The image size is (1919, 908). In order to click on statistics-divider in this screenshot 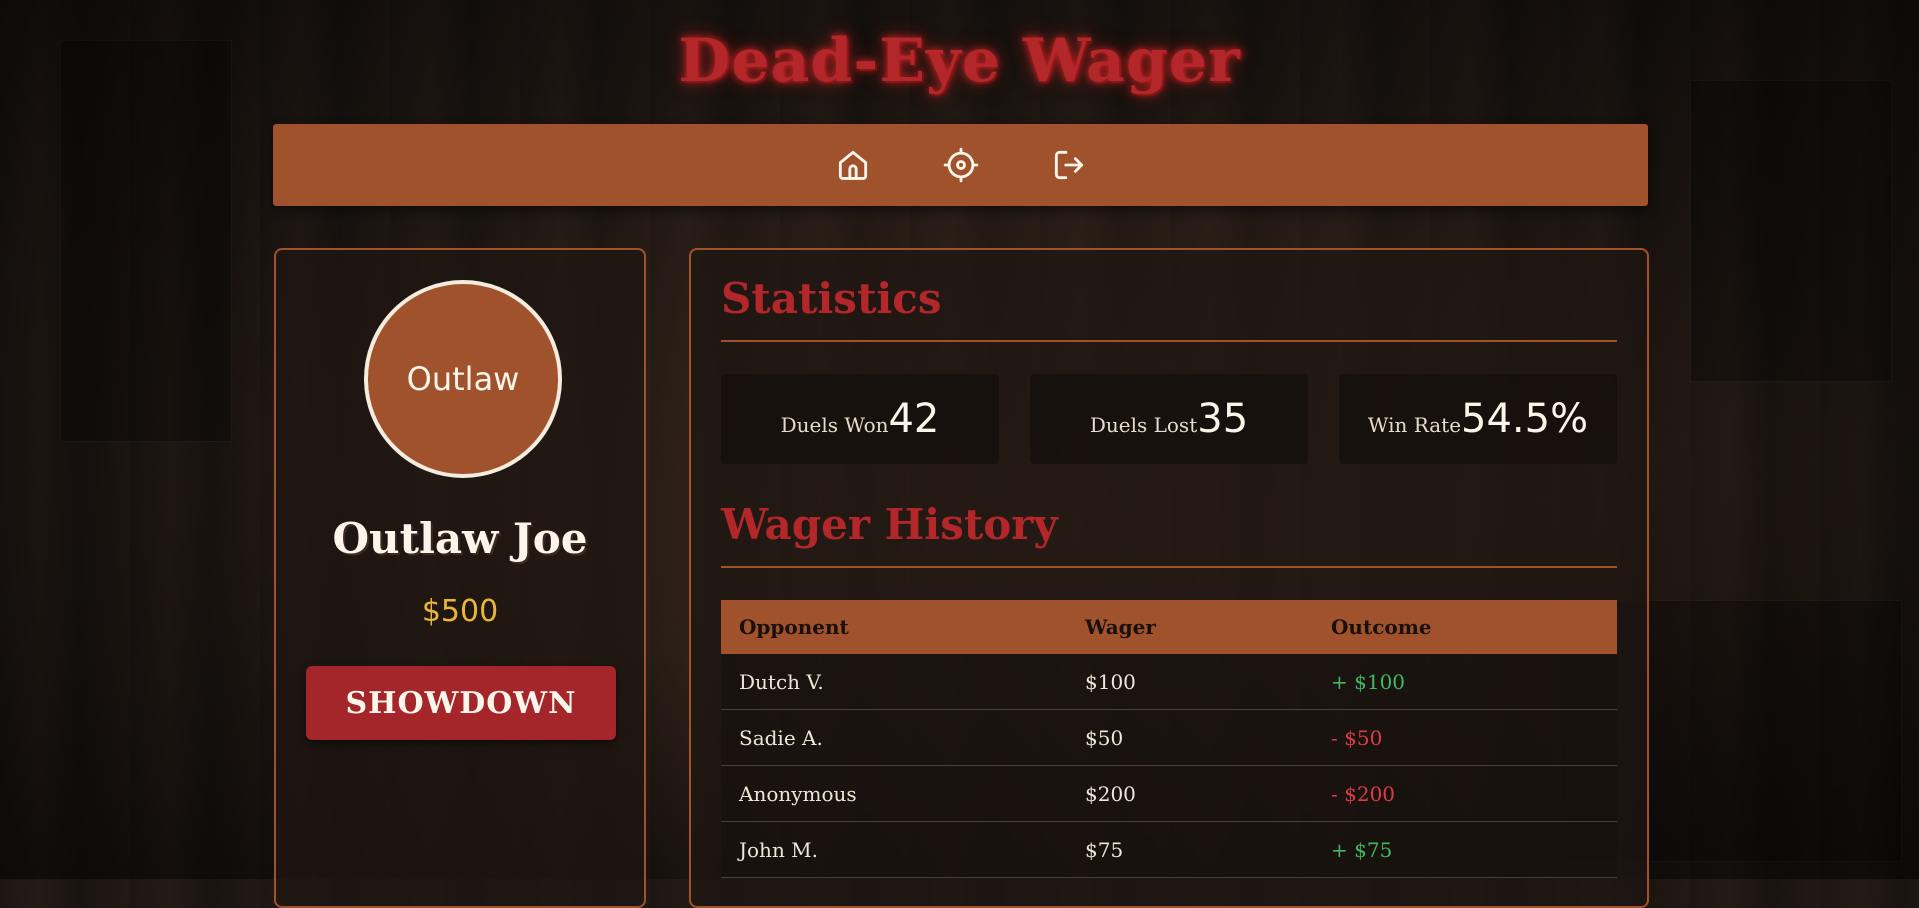, I will do `click(1169, 341)`.